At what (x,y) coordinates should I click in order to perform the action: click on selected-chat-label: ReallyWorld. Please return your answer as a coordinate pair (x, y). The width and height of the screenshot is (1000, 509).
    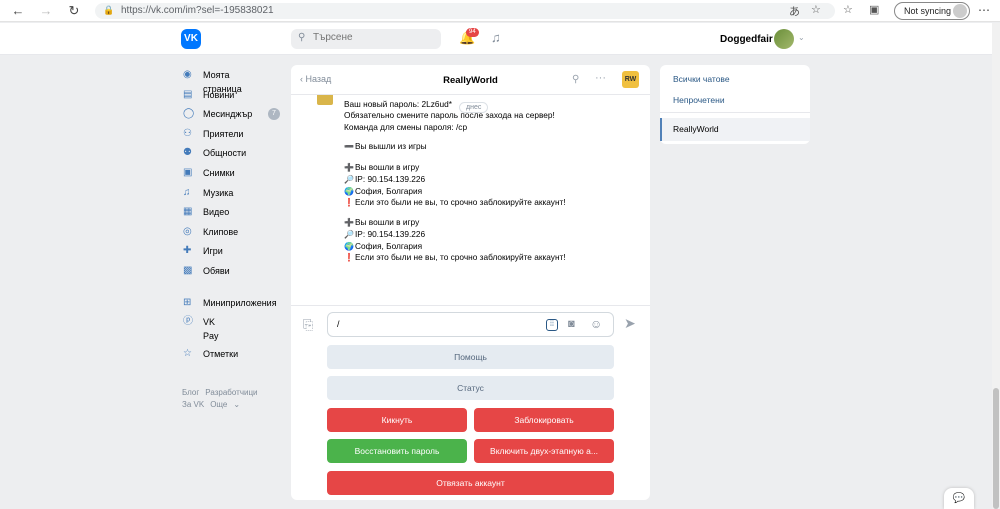
    Looking at the image, I should click on (696, 129).